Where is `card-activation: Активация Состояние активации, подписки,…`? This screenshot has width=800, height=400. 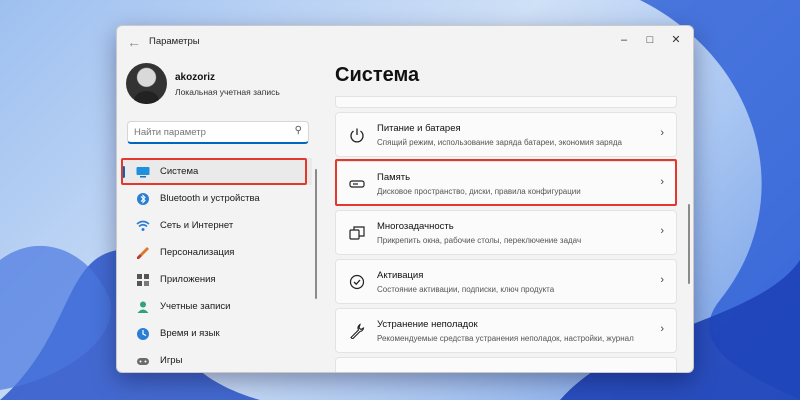
card-activation: Активация Состояние активации, подписки,… is located at coordinates (506, 281).